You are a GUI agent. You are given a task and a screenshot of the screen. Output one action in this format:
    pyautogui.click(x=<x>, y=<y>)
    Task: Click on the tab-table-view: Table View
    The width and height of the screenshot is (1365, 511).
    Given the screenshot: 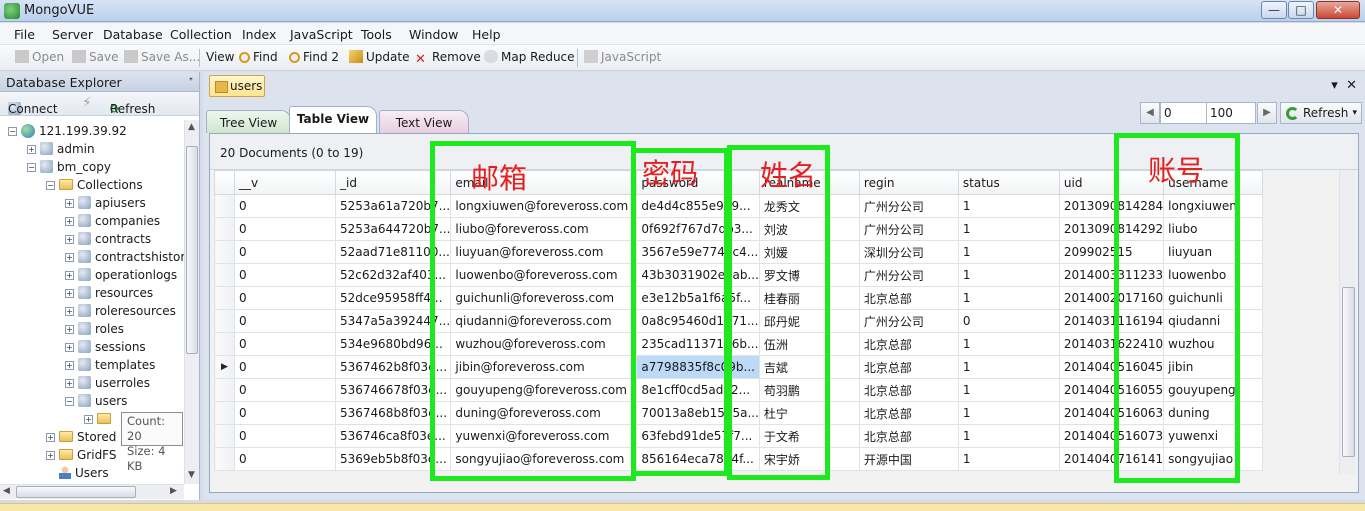 What is the action you would take?
    pyautogui.click(x=333, y=119)
    